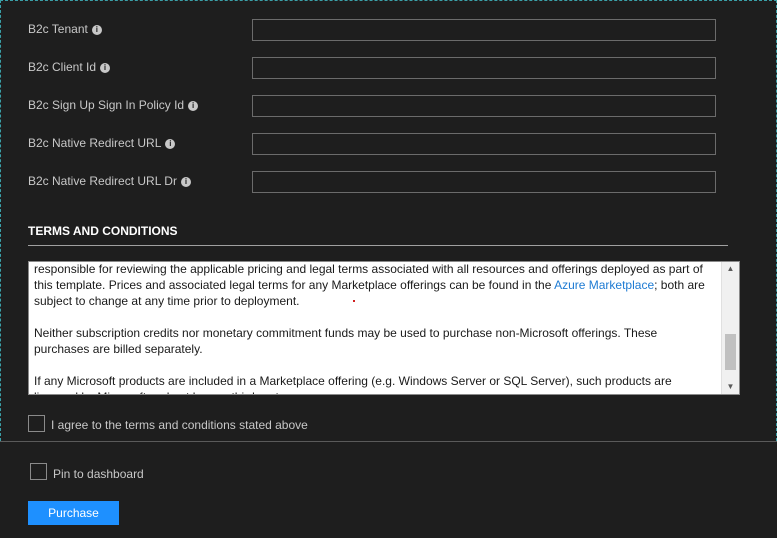  Describe the element at coordinates (38, 471) in the screenshot. I see `pin-to-dashboard-checkbox` at that location.